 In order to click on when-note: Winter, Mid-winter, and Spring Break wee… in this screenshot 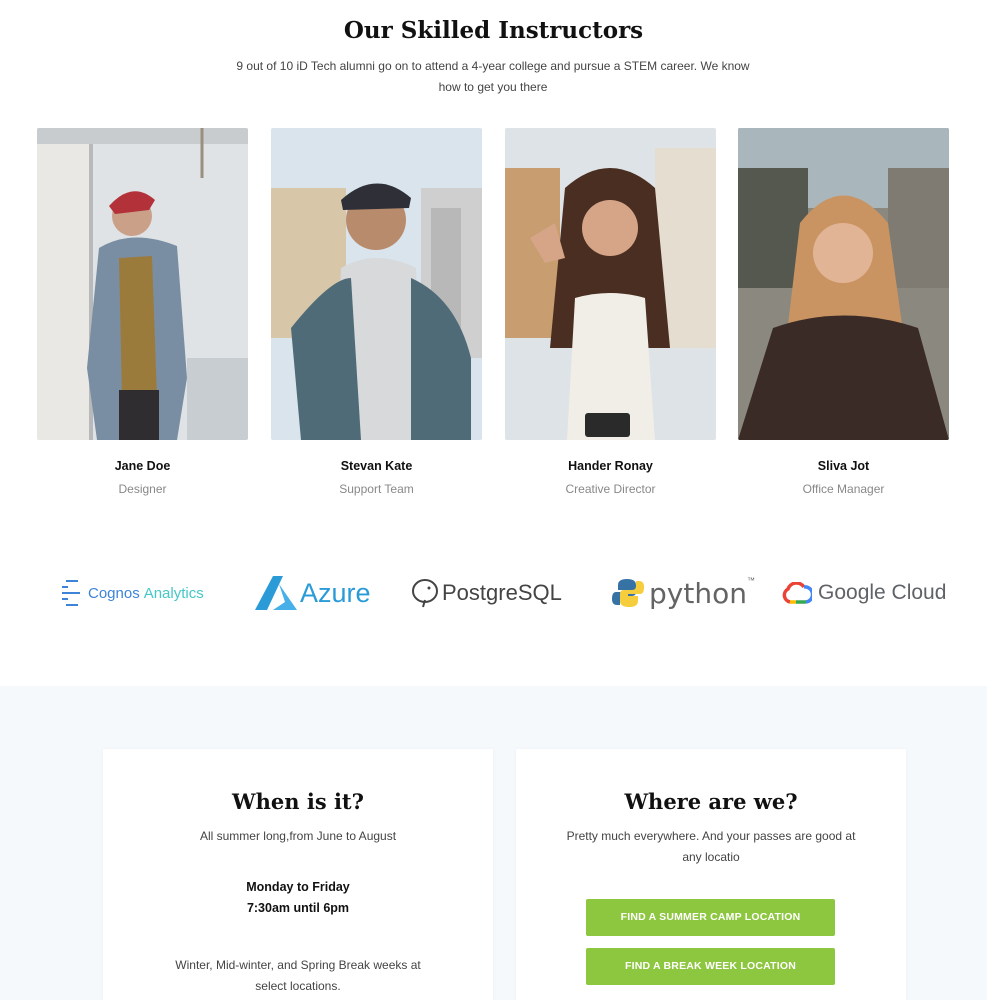, I will do `click(298, 975)`.